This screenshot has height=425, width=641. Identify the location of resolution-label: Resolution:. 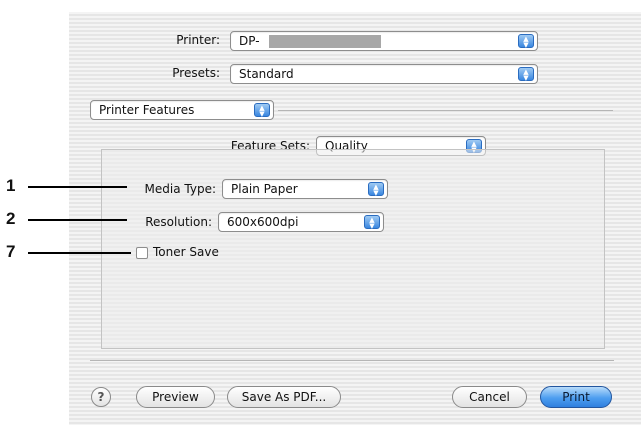
(178, 222).